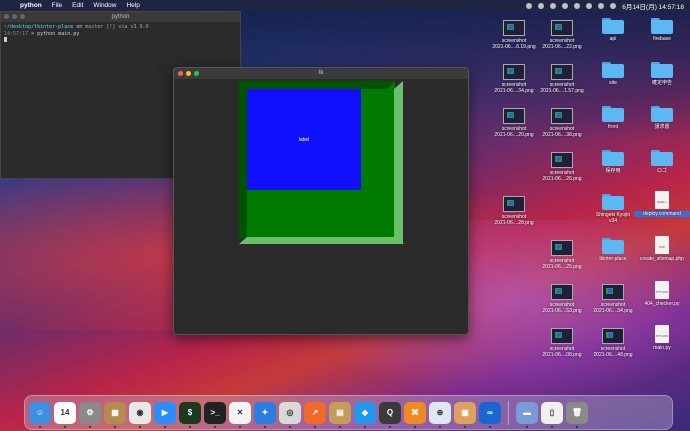 The image size is (690, 431). Describe the element at coordinates (662, 204) in the screenshot. I see `desktop-file: SHELL deploy.command` at that location.